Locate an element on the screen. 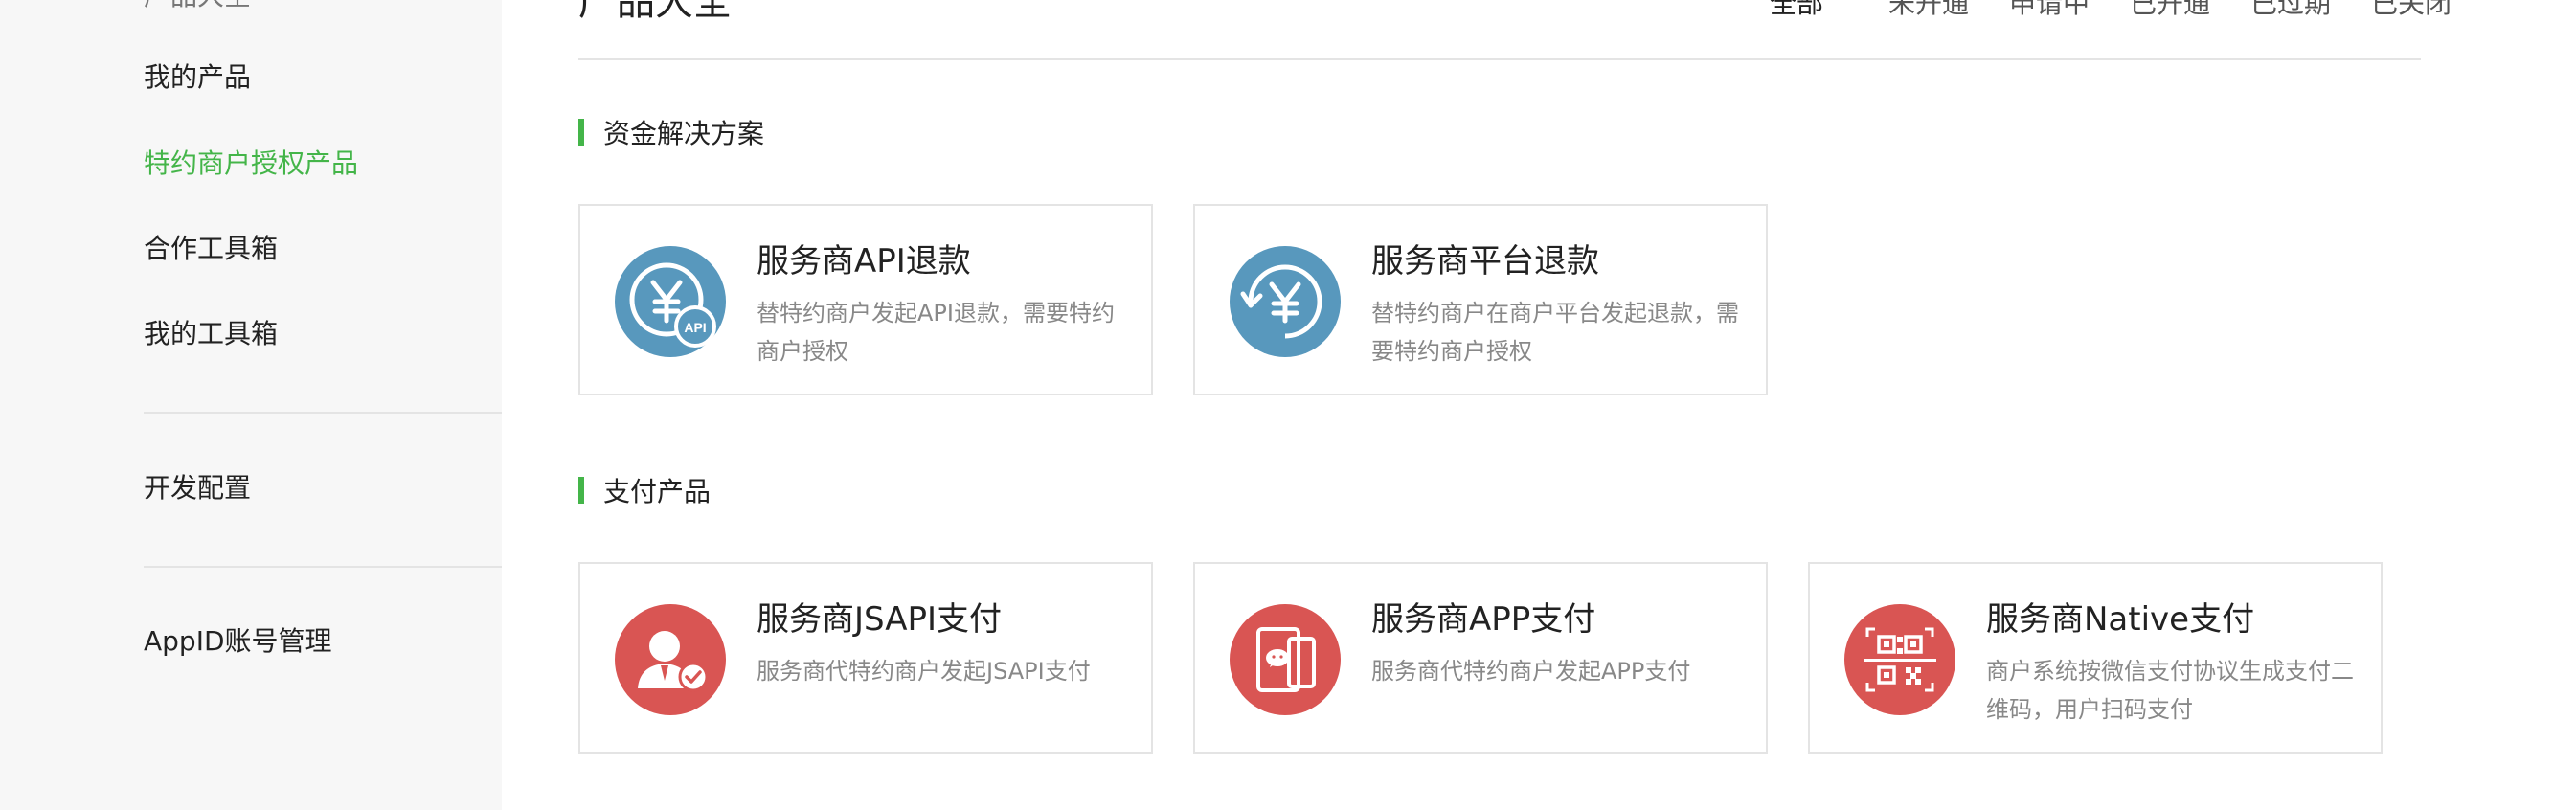 Image resolution: width=2576 pixels, height=810 pixels. qrcode-pay-icon is located at coordinates (1899, 659).